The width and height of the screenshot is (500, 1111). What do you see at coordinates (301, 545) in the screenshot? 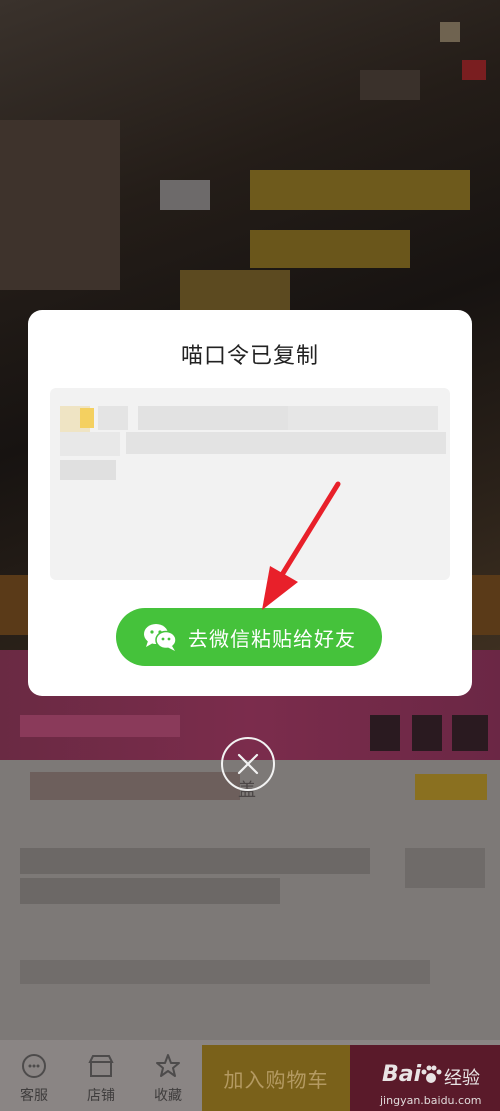
I see `red-annotation-arrow-icon` at bounding box center [301, 545].